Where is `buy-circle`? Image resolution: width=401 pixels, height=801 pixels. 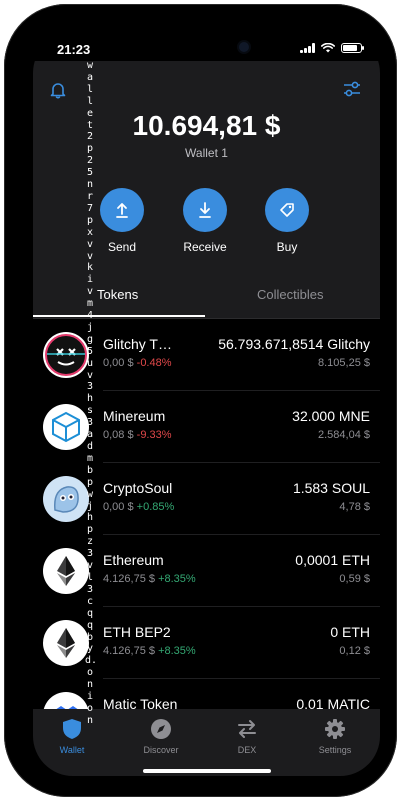
buy-circle is located at coordinates (287, 210).